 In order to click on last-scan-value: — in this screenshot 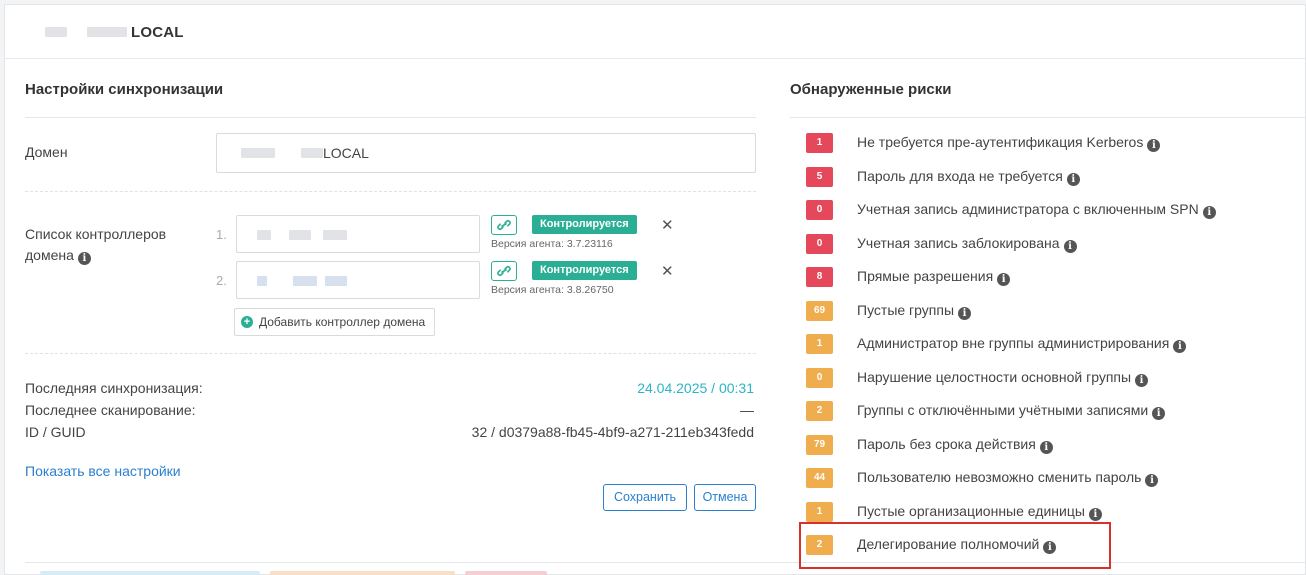, I will do `click(747, 410)`.